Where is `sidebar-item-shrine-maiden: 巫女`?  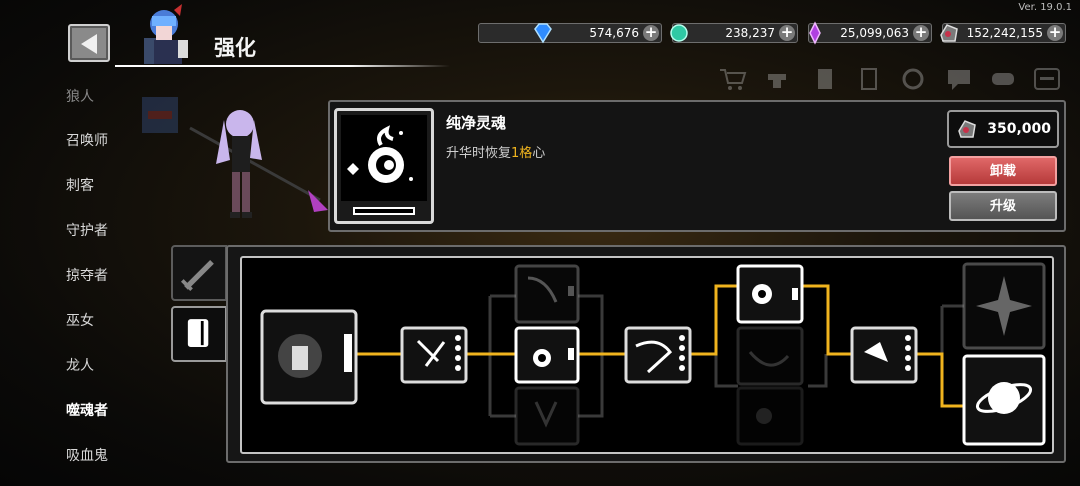
sidebar-item-shrine-maiden: 巫女 is located at coordinates (80, 320).